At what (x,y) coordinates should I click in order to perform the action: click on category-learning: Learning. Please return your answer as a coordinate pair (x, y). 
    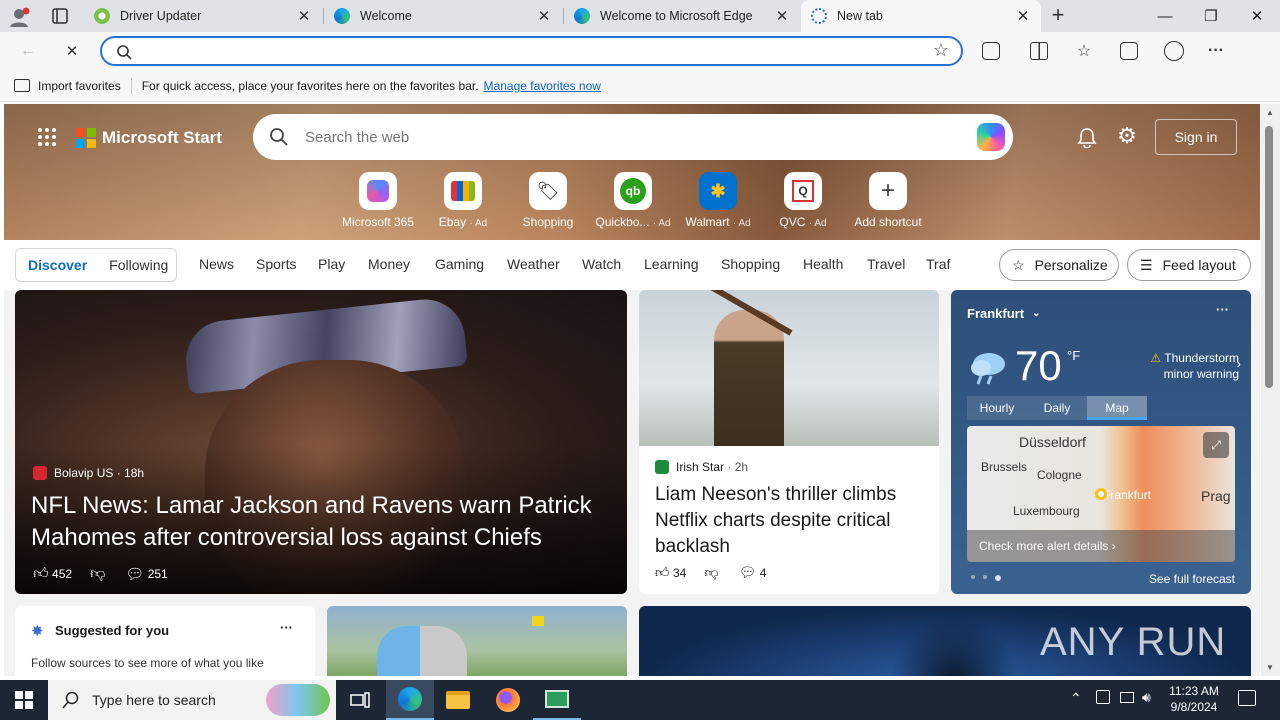
    Looking at the image, I should click on (671, 264).